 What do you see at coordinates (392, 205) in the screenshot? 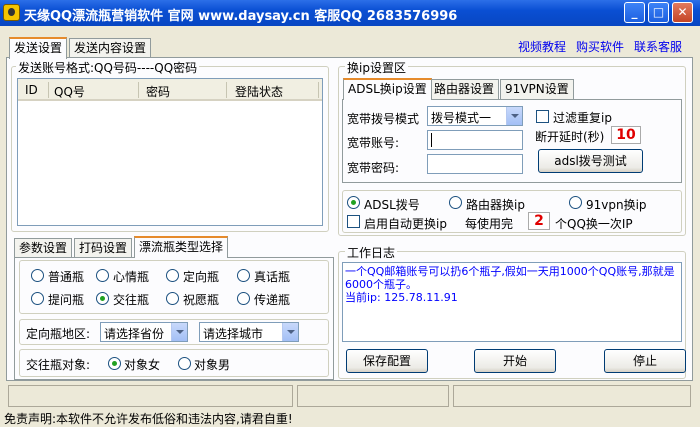
I see `radio-adsl-label: ADSL拨号` at bounding box center [392, 205].